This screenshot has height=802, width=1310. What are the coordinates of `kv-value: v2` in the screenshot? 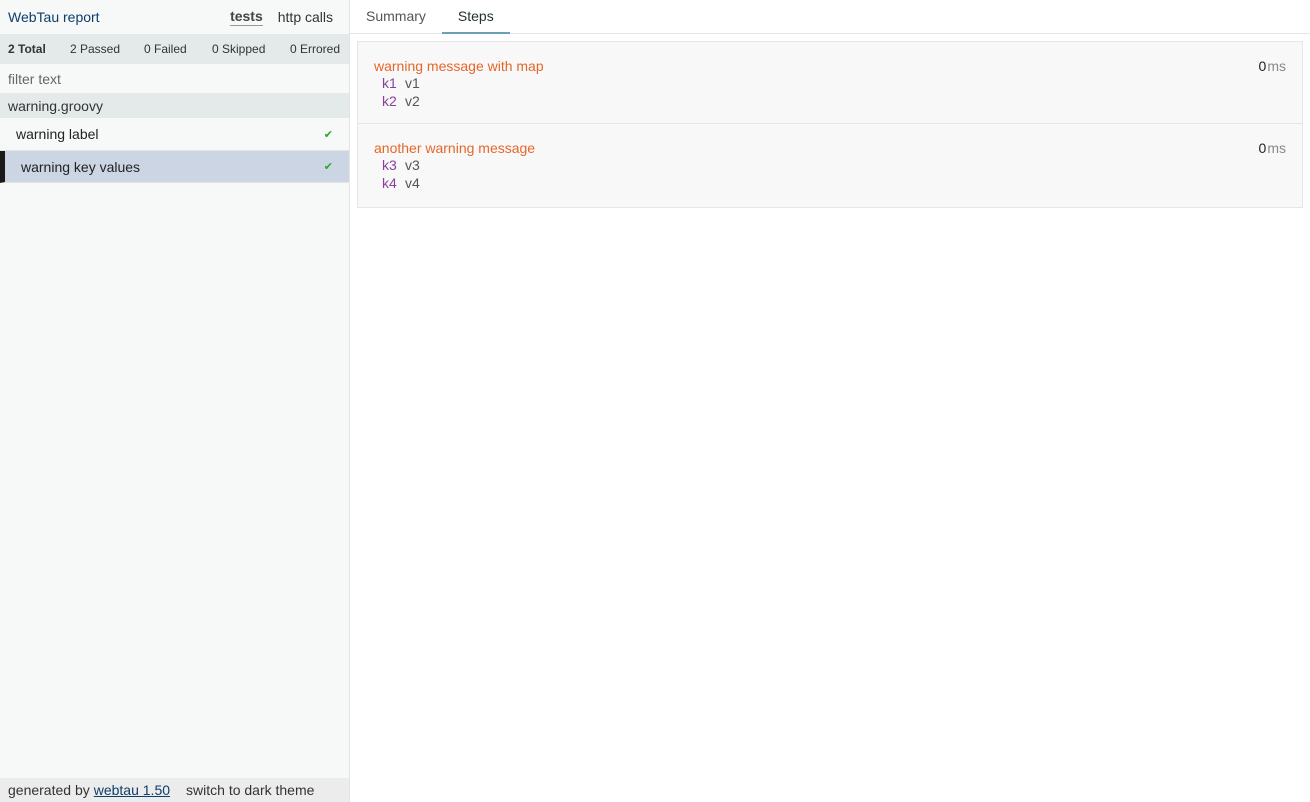 It's located at (412, 101).